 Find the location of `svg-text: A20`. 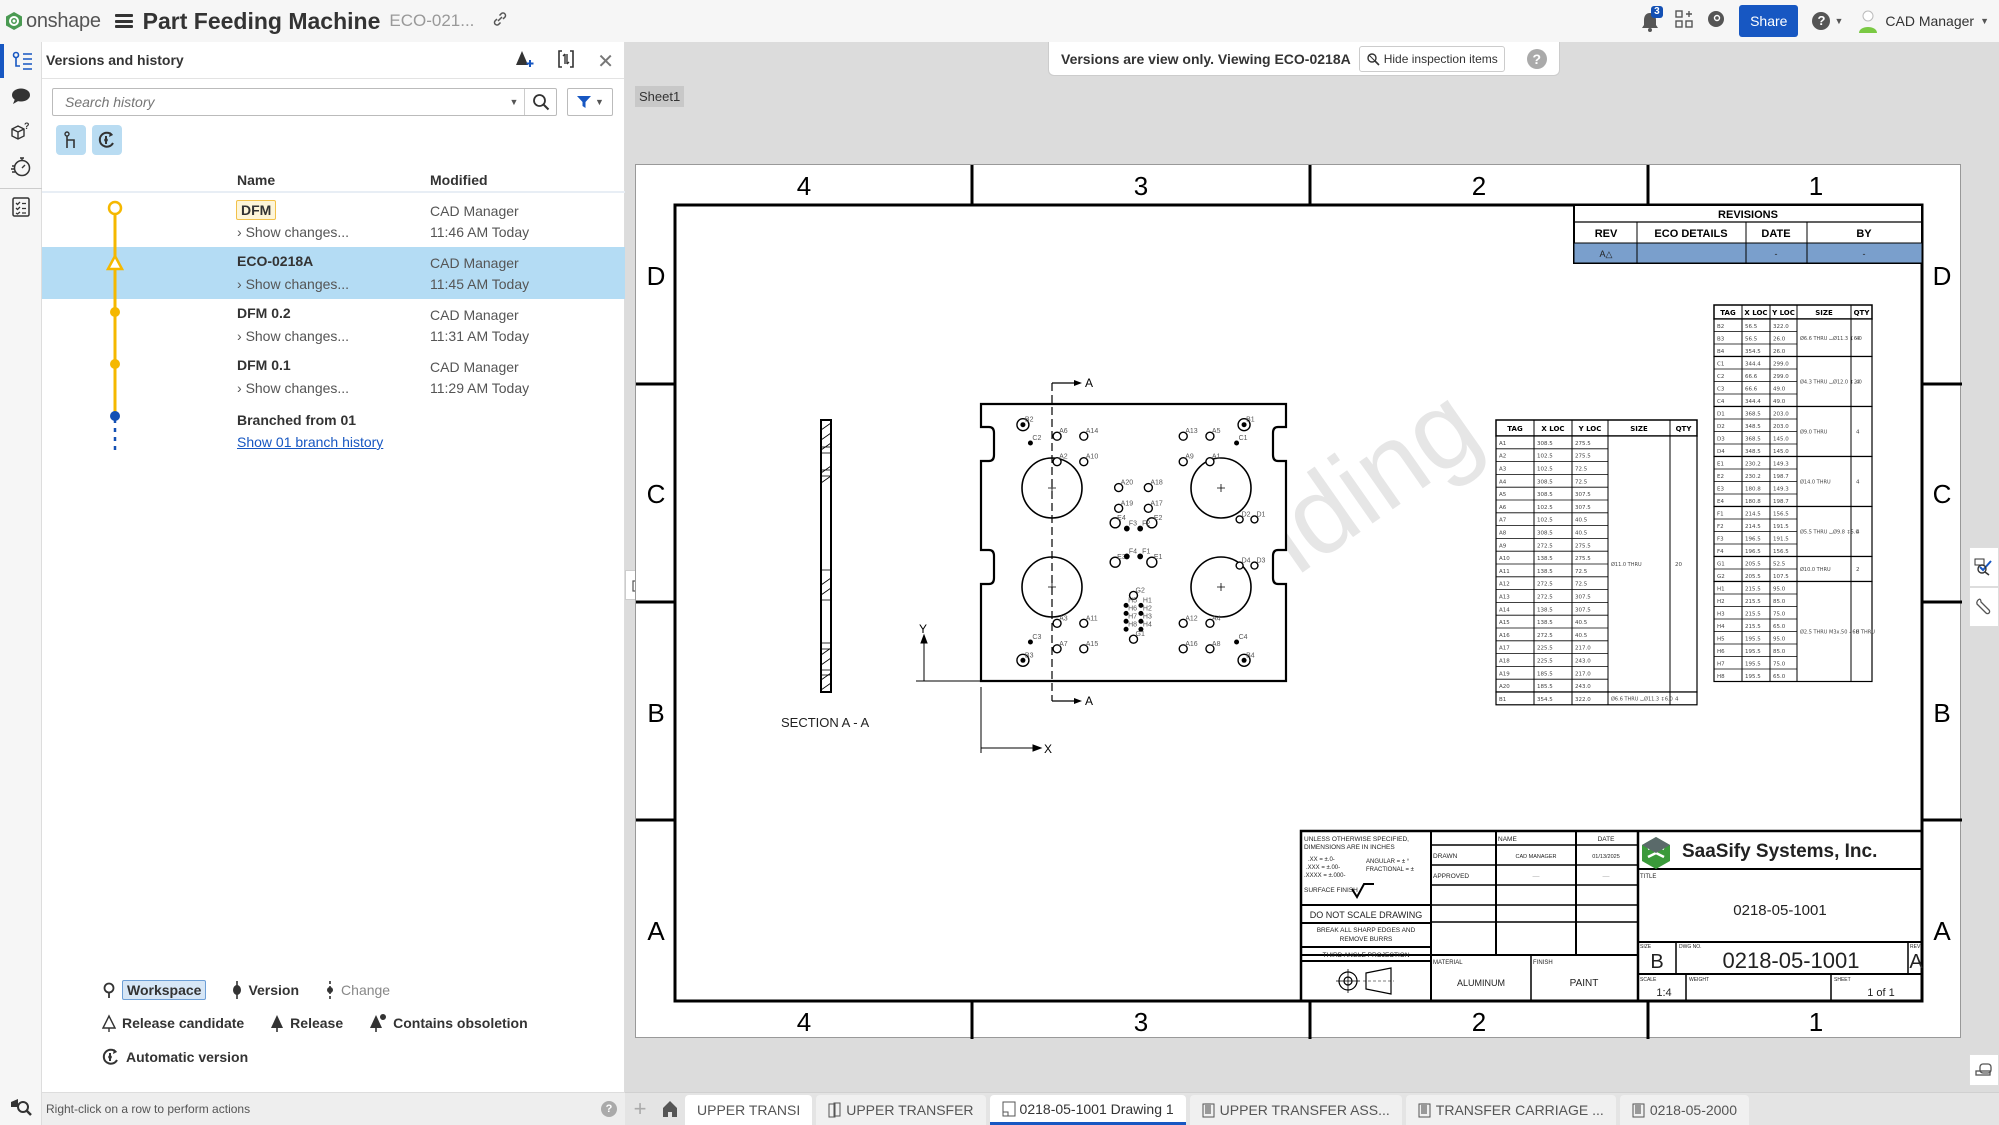

svg-text: A20 is located at coordinates (1127, 483).